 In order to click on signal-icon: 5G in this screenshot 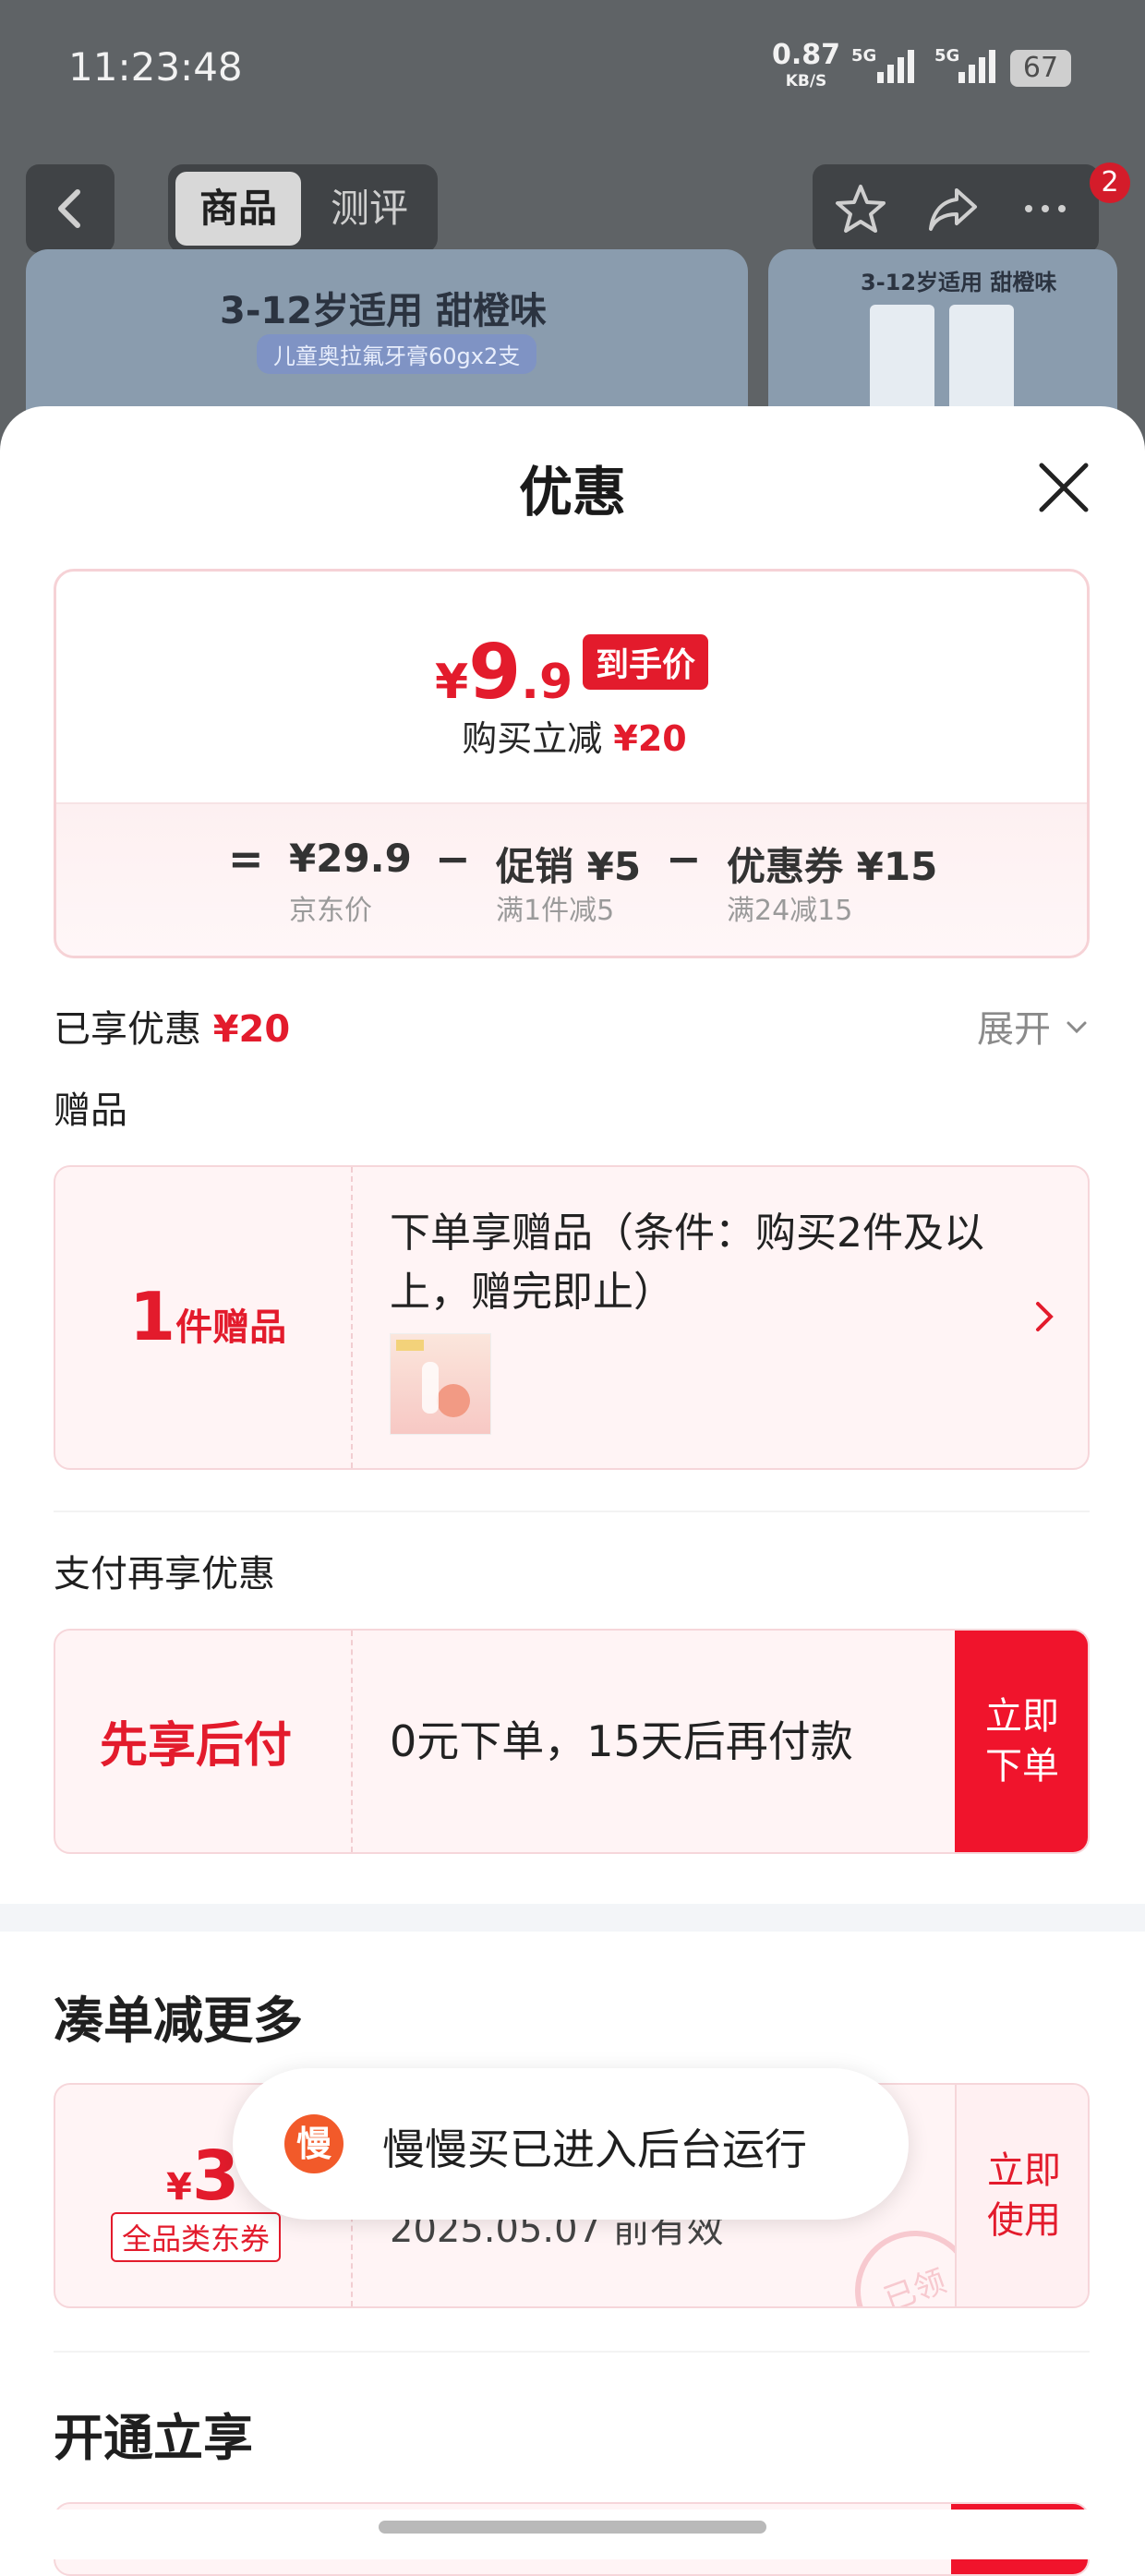, I will do `click(881, 66)`.